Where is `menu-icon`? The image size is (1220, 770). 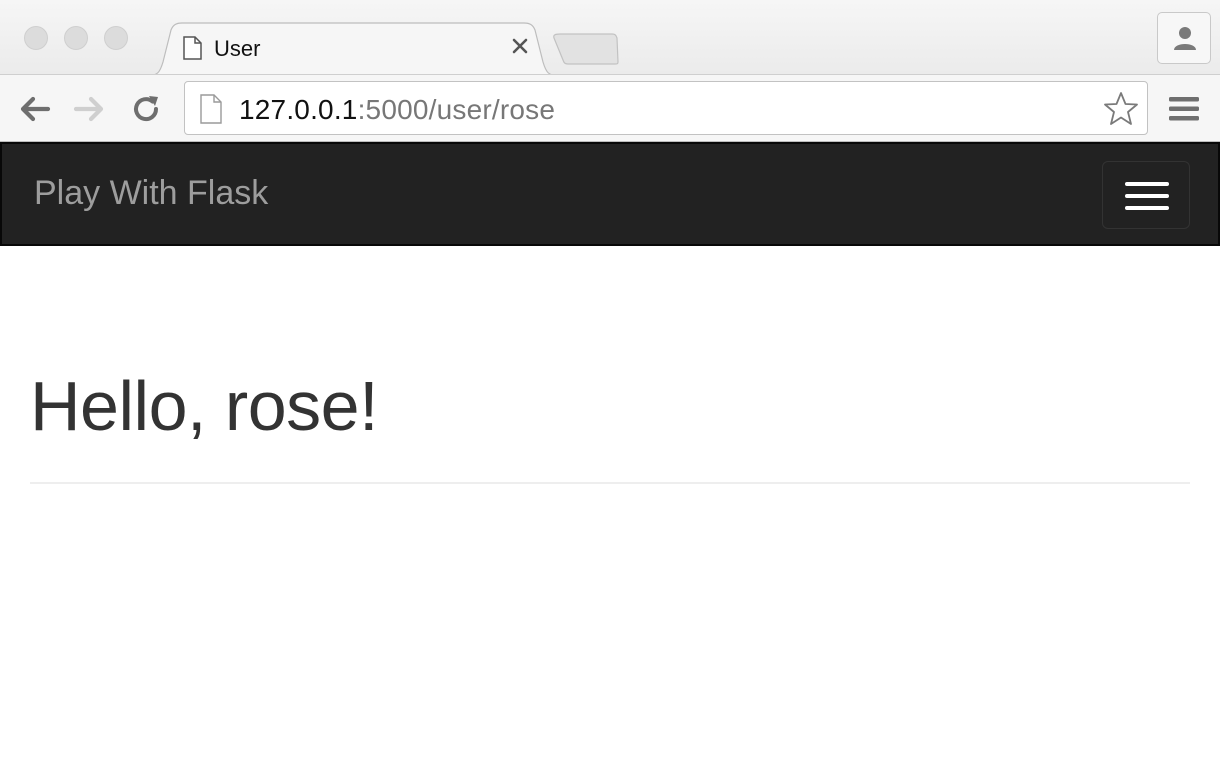 menu-icon is located at coordinates (1184, 109).